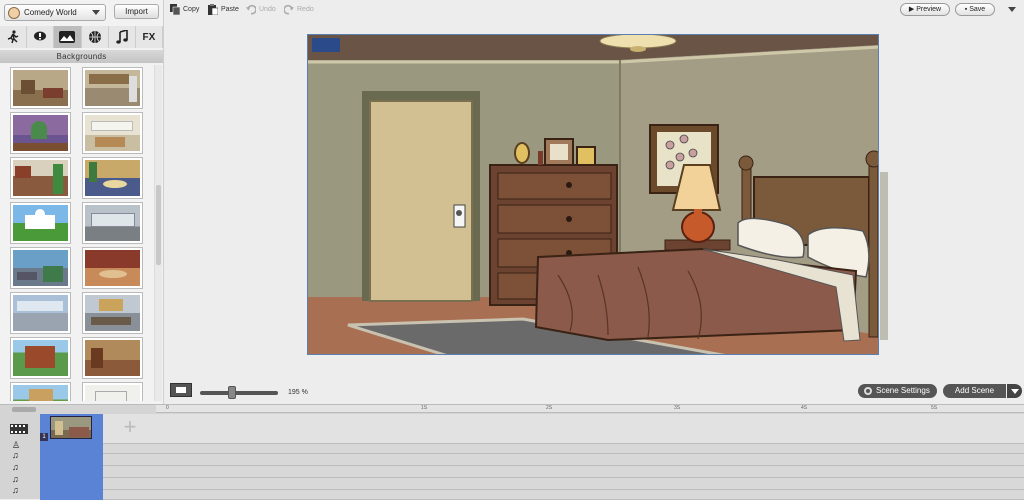 The width and height of the screenshot is (1024, 500). I want to click on undo-label: Undo, so click(267, 9).